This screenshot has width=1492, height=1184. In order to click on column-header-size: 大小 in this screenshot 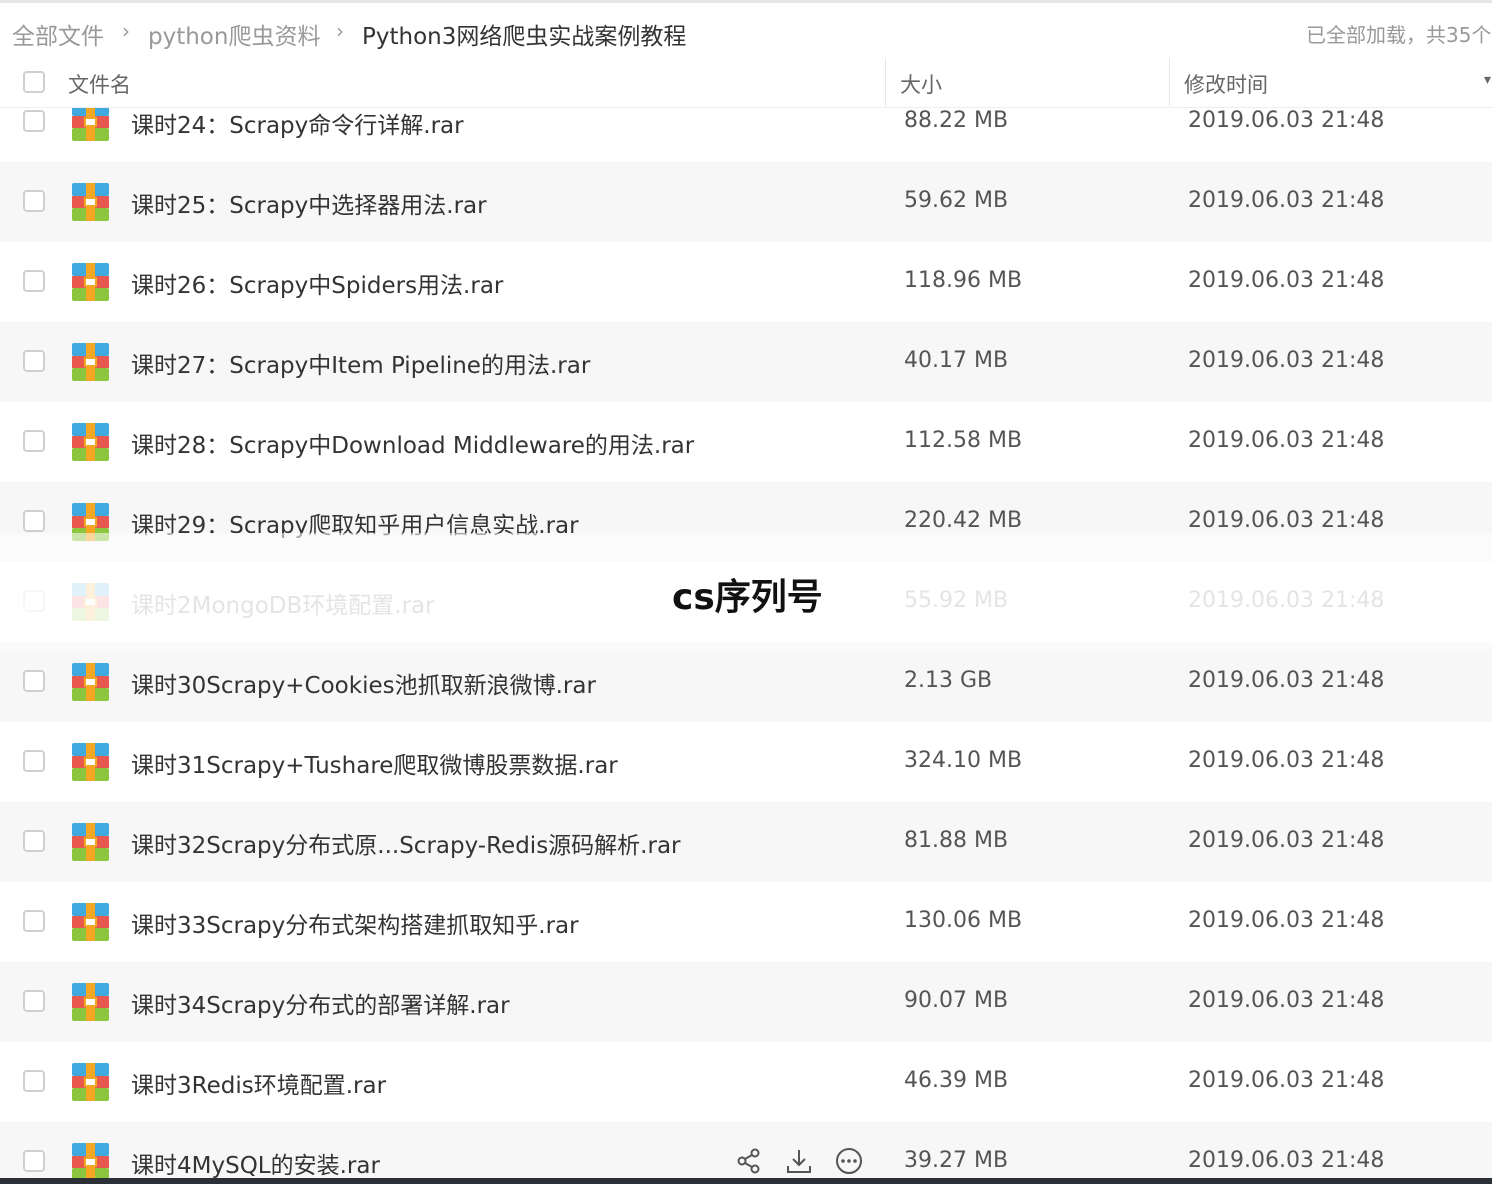, I will do `click(921, 84)`.